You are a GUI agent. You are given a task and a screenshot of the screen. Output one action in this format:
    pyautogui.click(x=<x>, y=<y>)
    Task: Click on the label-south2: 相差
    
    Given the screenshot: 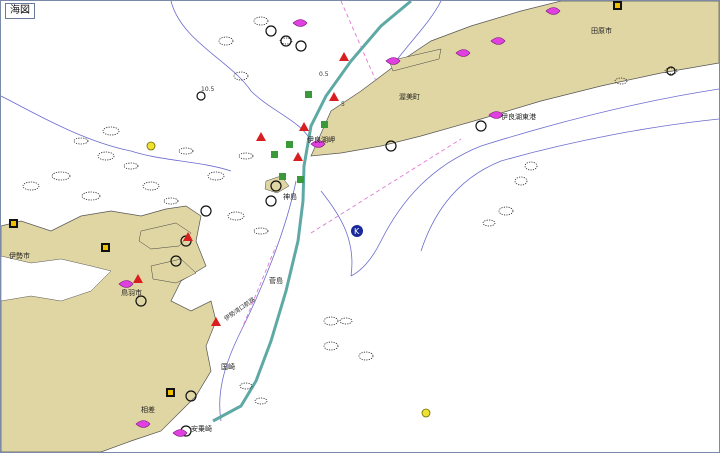 What is the action you would take?
    pyautogui.click(x=148, y=409)
    